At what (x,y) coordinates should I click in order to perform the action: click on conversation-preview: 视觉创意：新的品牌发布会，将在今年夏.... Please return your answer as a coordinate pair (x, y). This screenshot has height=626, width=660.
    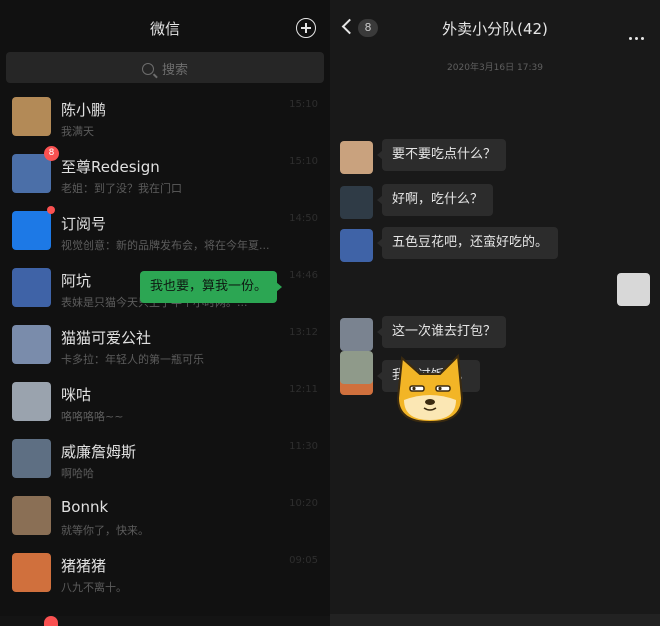
    Looking at the image, I should click on (165, 245).